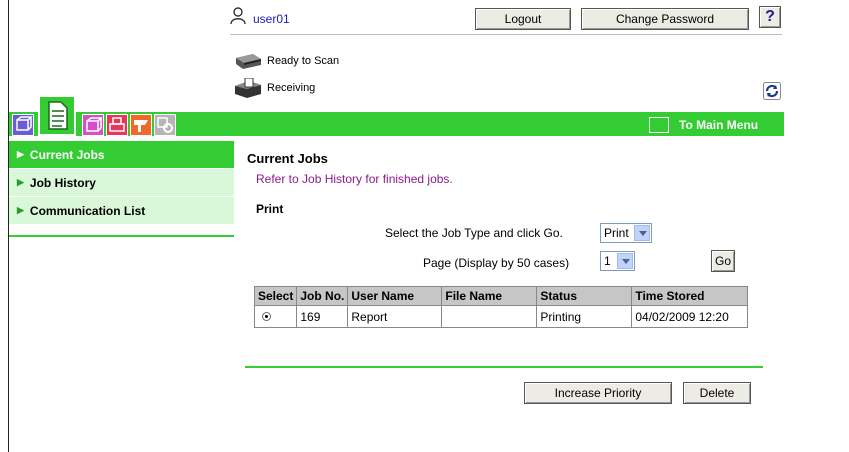 The height and width of the screenshot is (452, 849). I want to click on scan-status-text: Ready to Scan, so click(303, 61).